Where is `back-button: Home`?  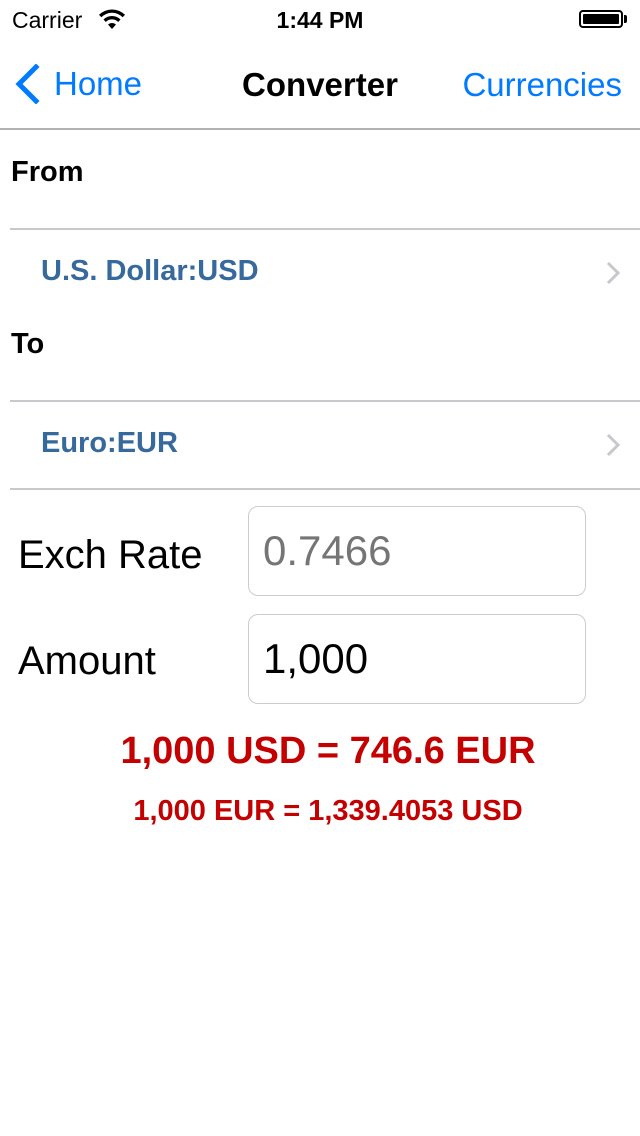
back-button: Home is located at coordinates (78, 84).